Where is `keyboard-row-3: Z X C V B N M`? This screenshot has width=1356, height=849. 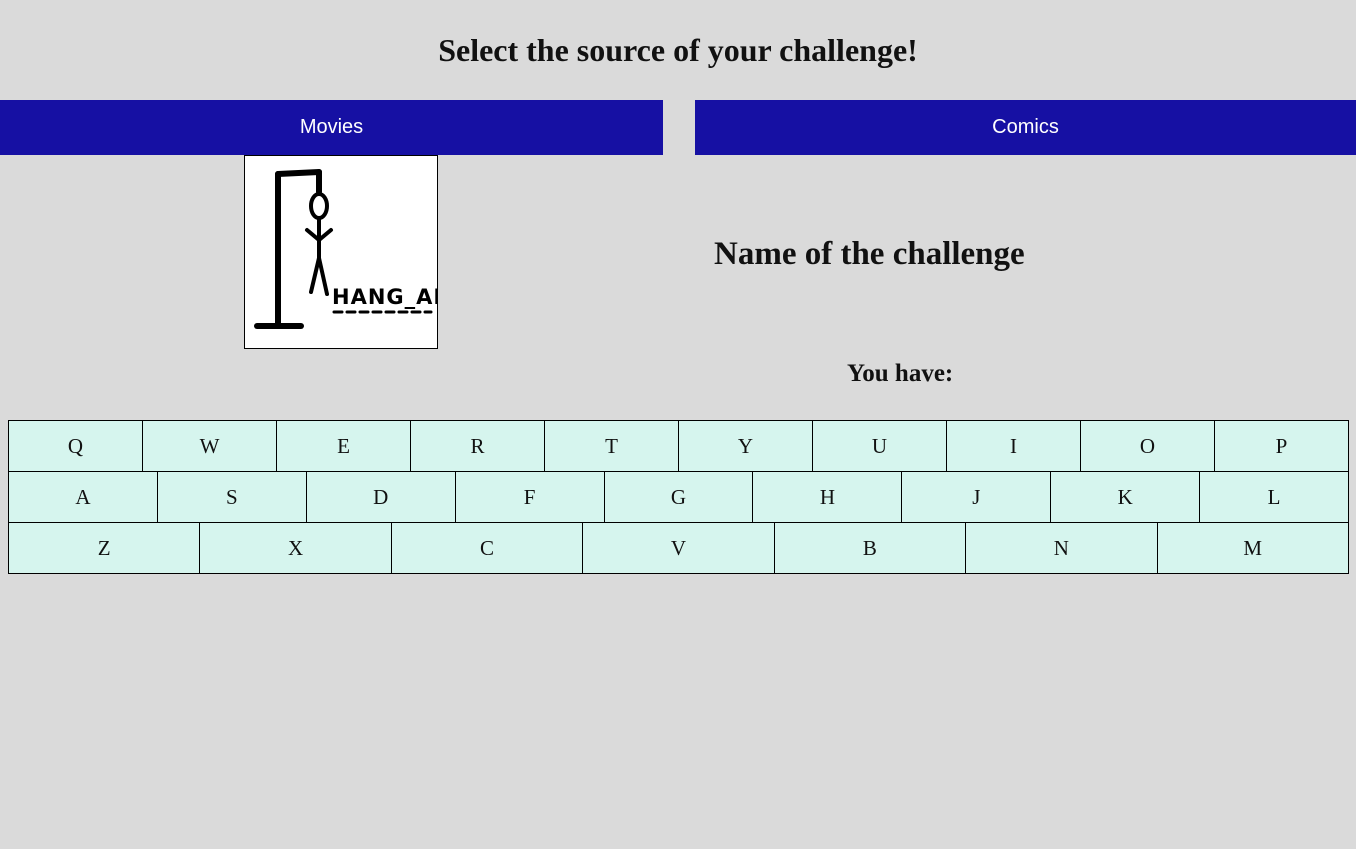
keyboard-row-3: Z X C V B N M is located at coordinates (678, 548).